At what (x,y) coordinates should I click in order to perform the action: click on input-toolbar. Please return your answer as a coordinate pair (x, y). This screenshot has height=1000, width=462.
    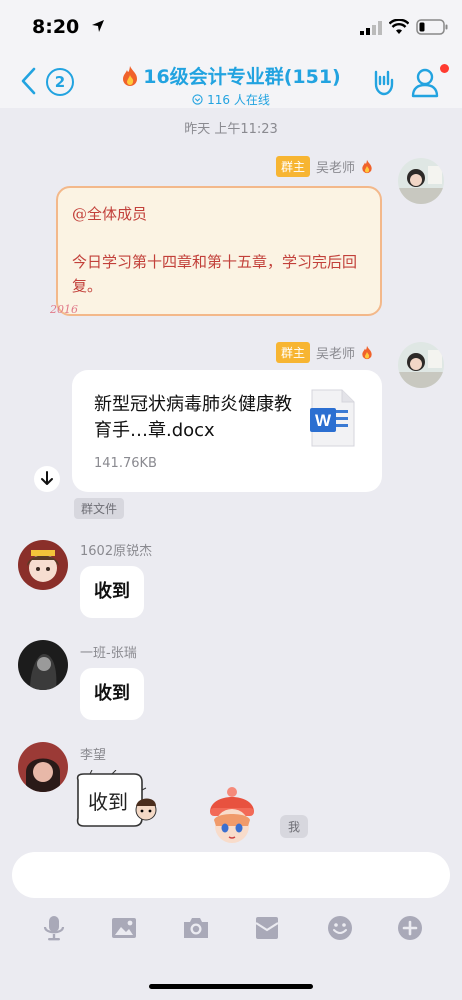
    Looking at the image, I should click on (231, 929).